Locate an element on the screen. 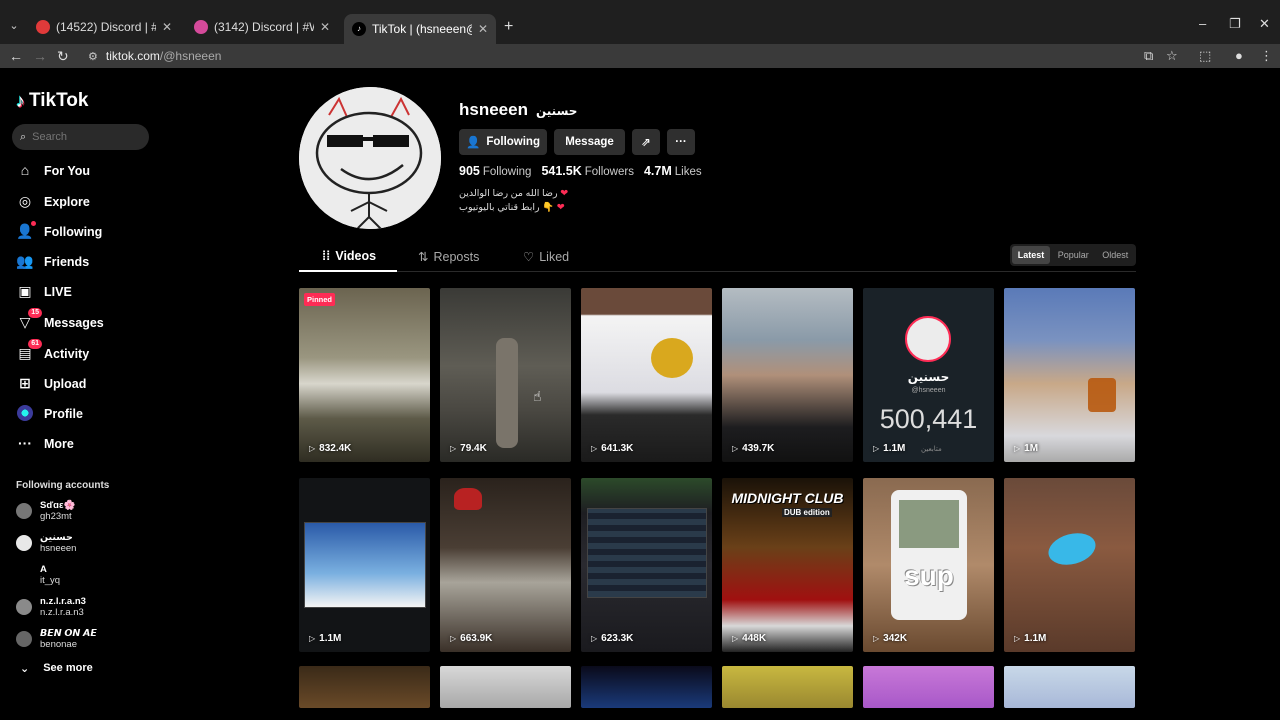 The width and height of the screenshot is (1280, 720). browser-tab-discord-2: (3142) Discord | #Welcome | Cl ✕ is located at coordinates (262, 27).